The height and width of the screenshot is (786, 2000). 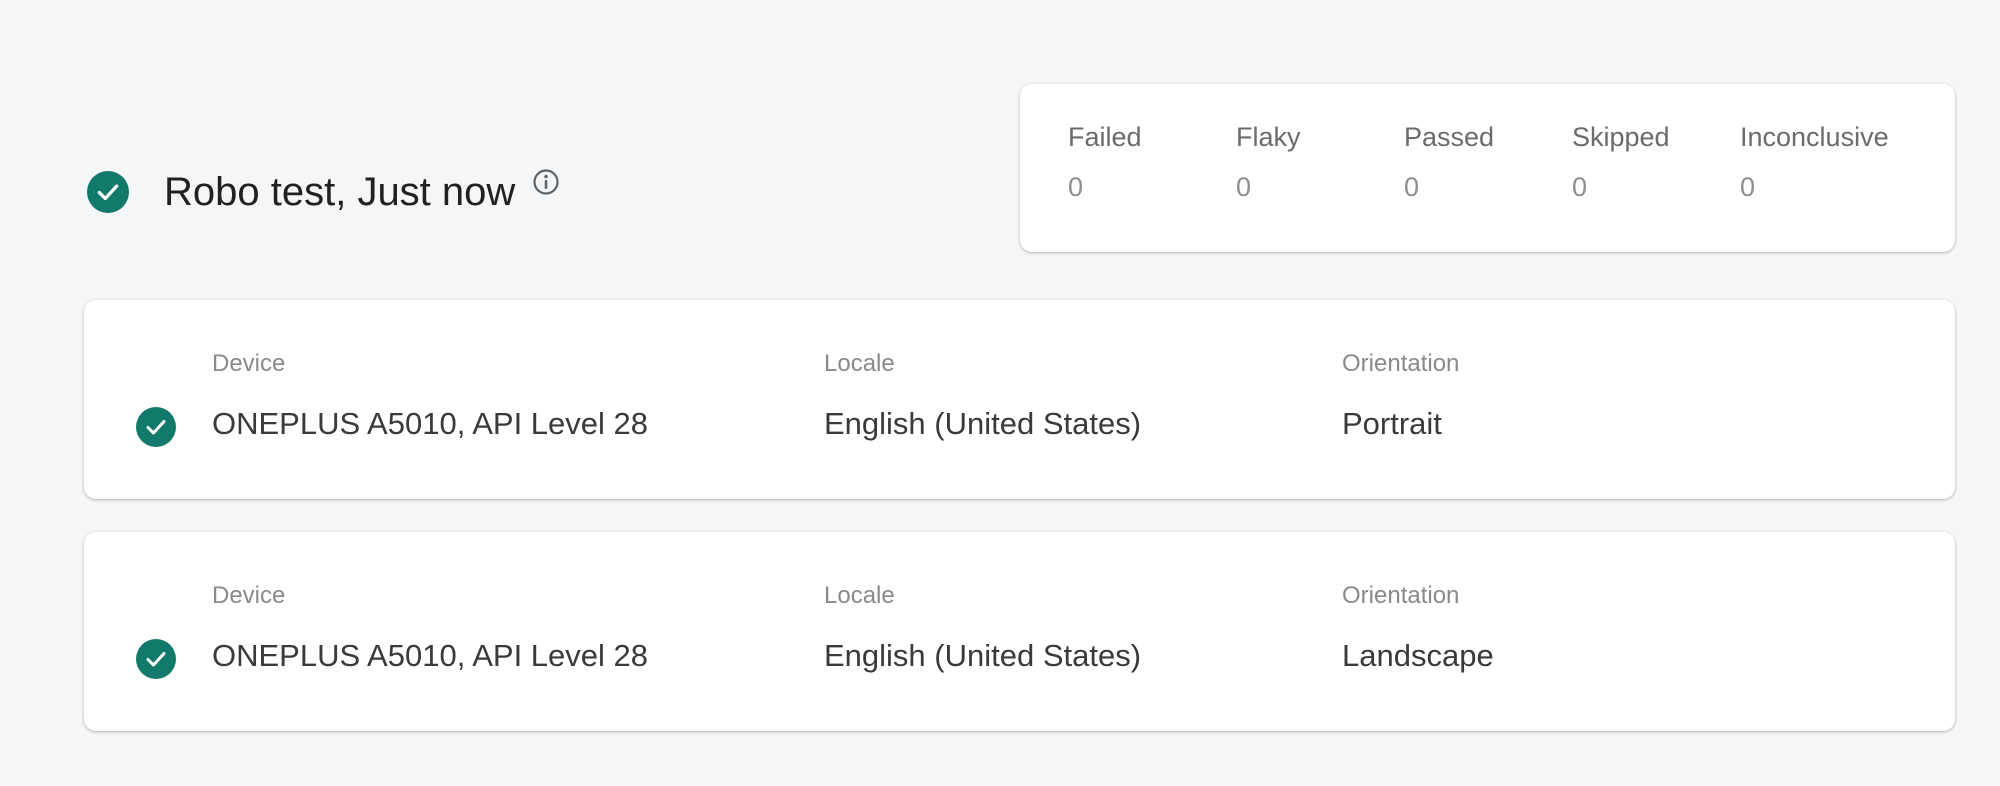 What do you see at coordinates (1814, 137) in the screenshot?
I see `stat-label: Inconclusive` at bounding box center [1814, 137].